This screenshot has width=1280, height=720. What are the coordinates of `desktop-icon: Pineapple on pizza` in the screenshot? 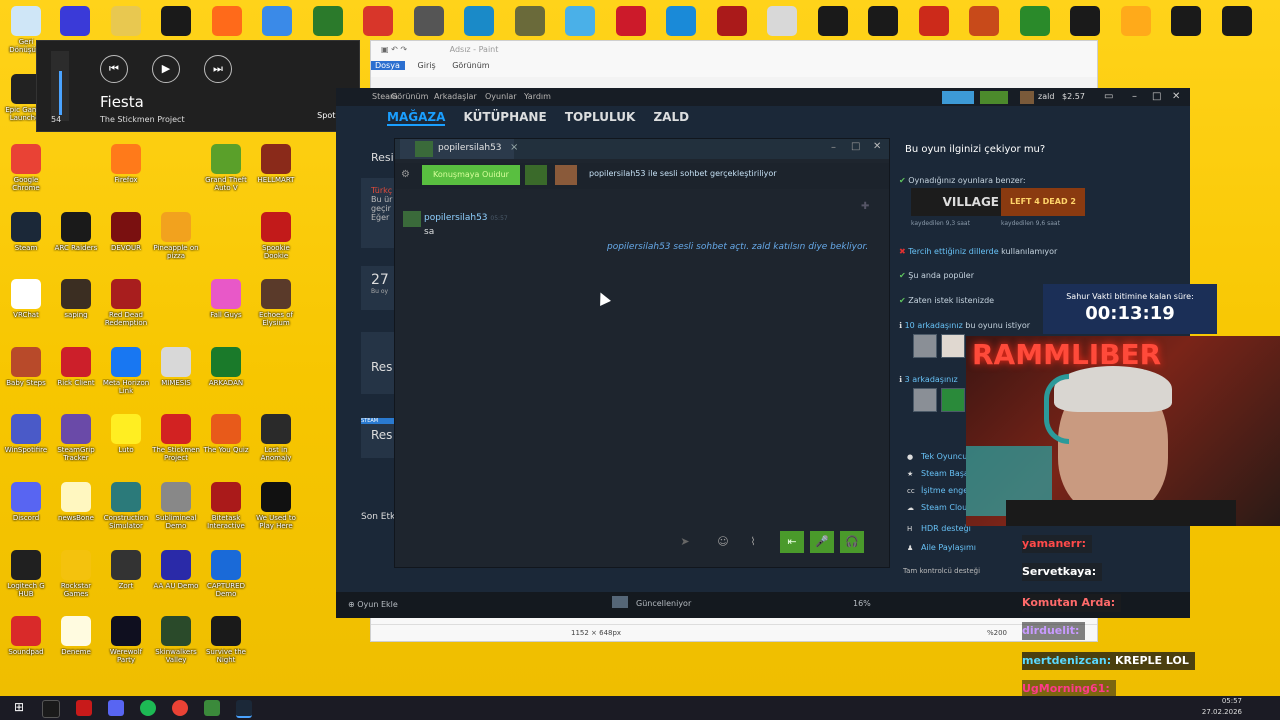 It's located at (176, 241).